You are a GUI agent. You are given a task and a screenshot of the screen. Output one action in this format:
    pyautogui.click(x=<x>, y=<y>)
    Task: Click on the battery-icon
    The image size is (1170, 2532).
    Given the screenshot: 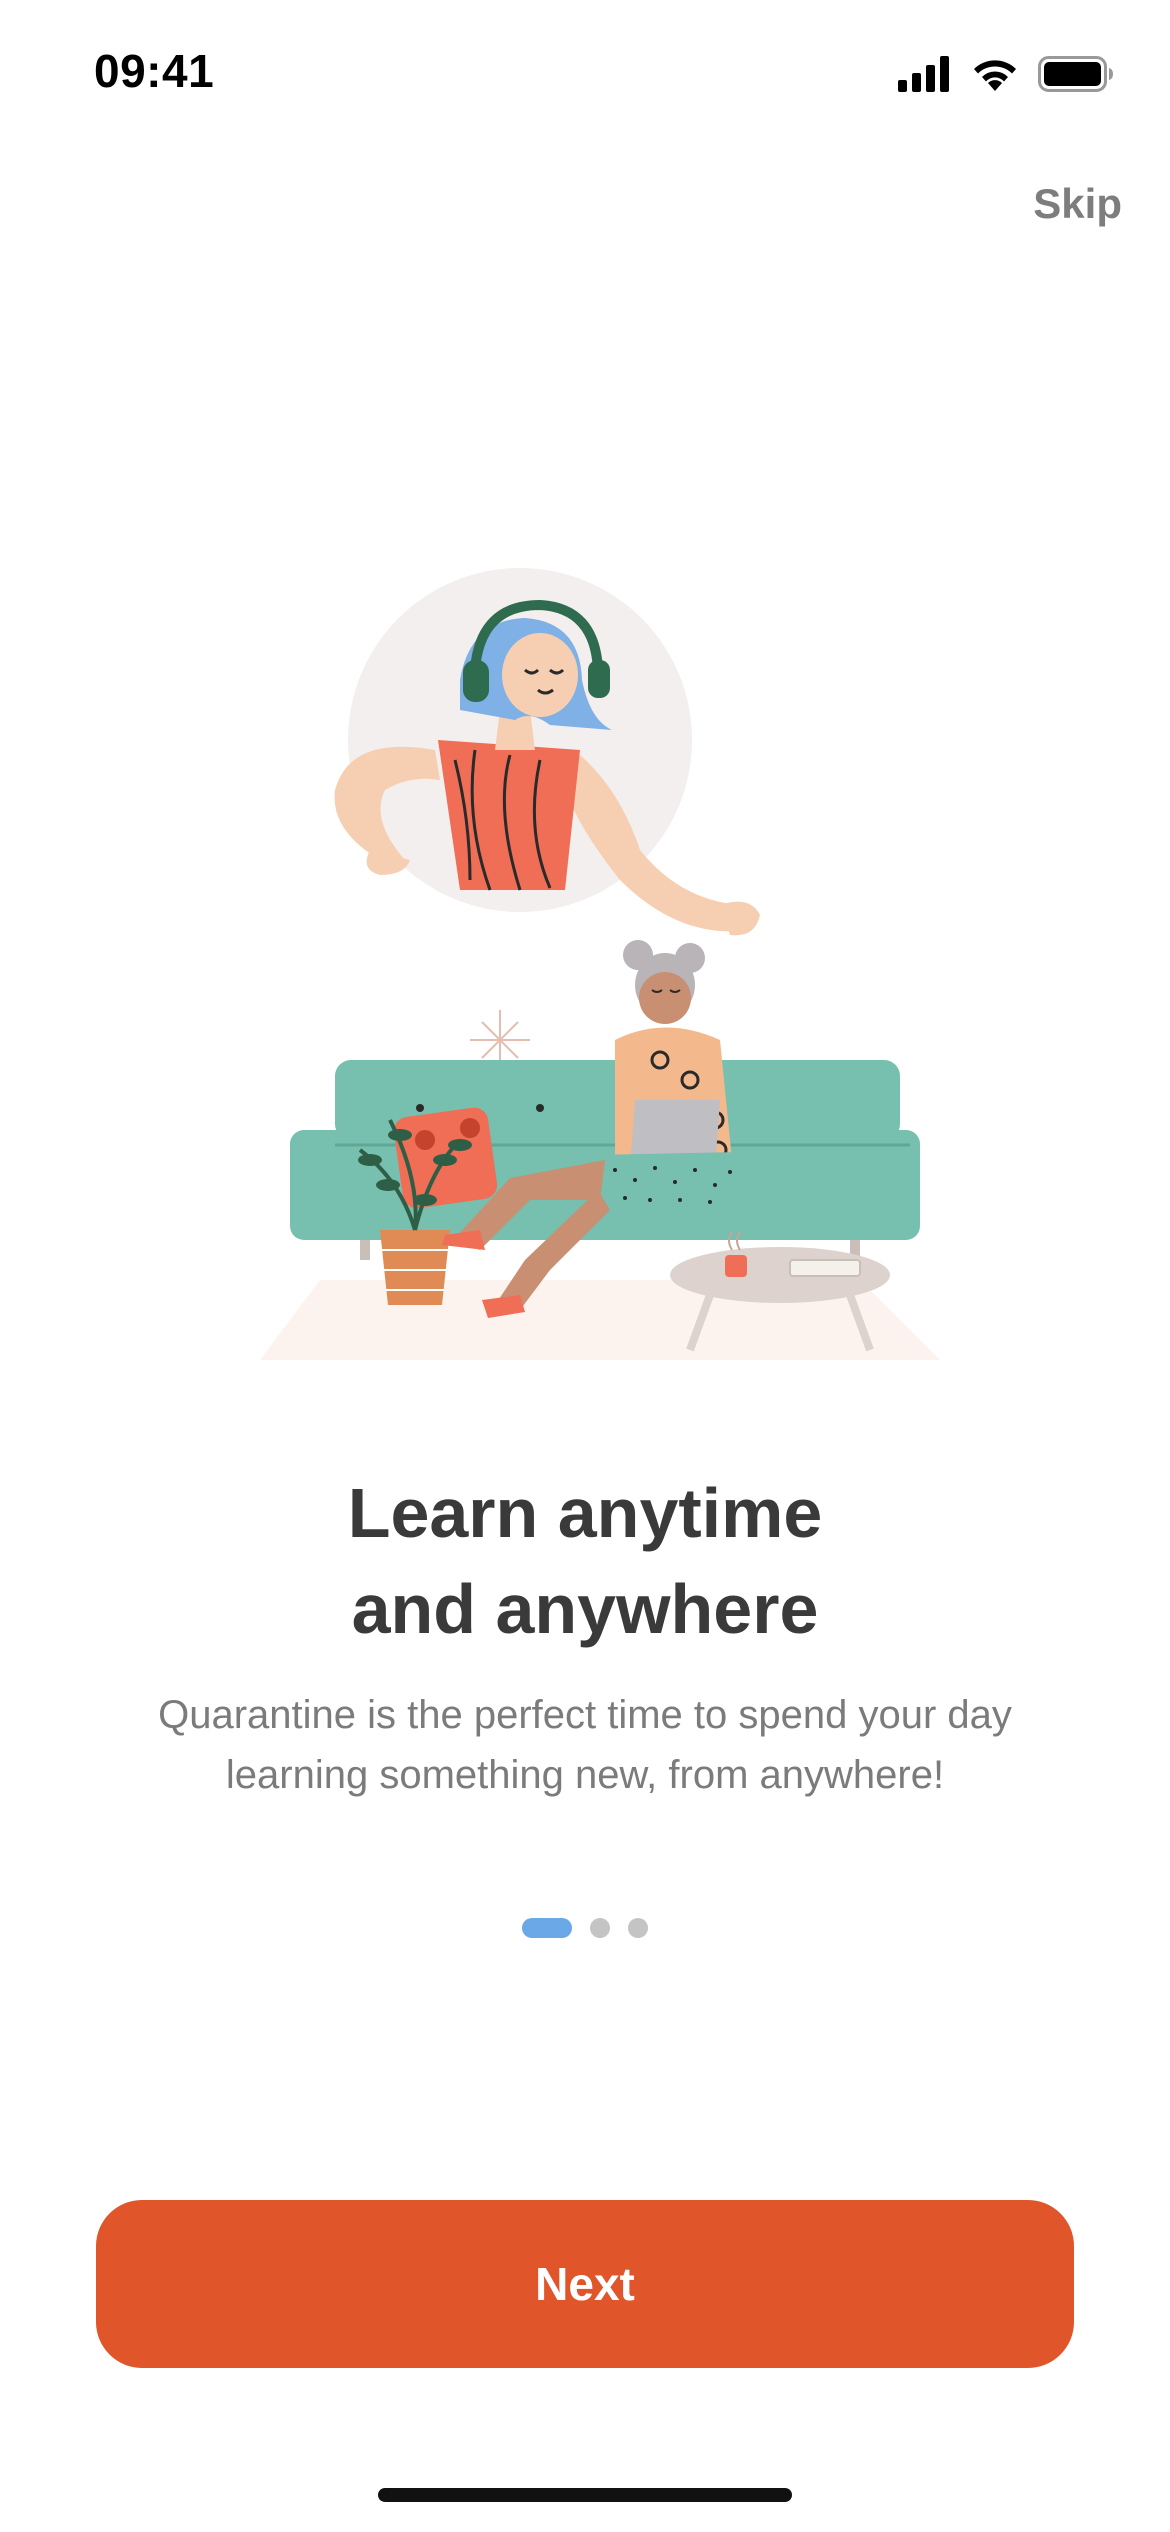 What is the action you would take?
    pyautogui.click(x=1075, y=74)
    